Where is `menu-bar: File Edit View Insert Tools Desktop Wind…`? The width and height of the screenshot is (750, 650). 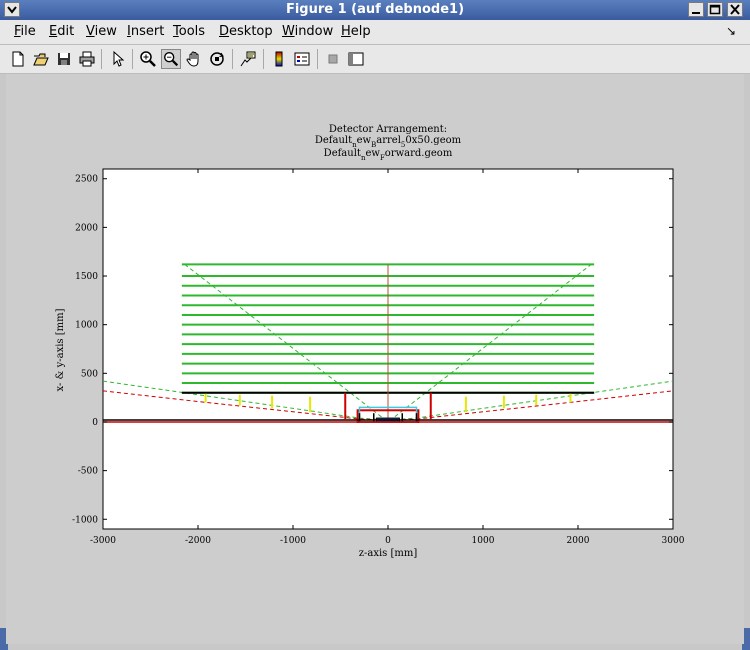
menu-bar: File Edit View Insert Tools Desktop Wind… is located at coordinates (375, 32).